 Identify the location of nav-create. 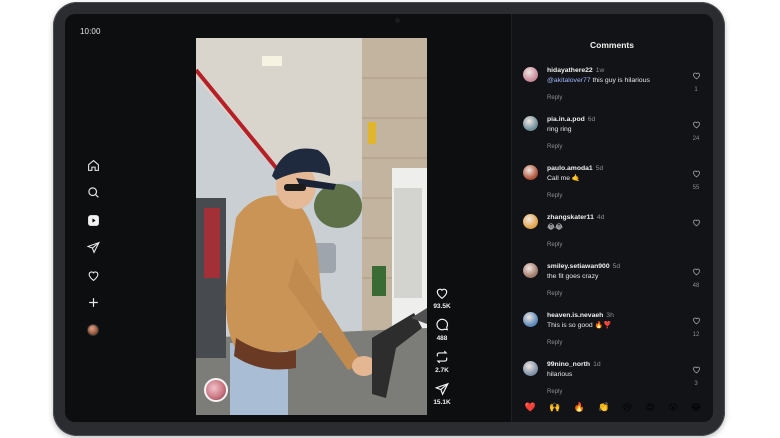
(93, 303).